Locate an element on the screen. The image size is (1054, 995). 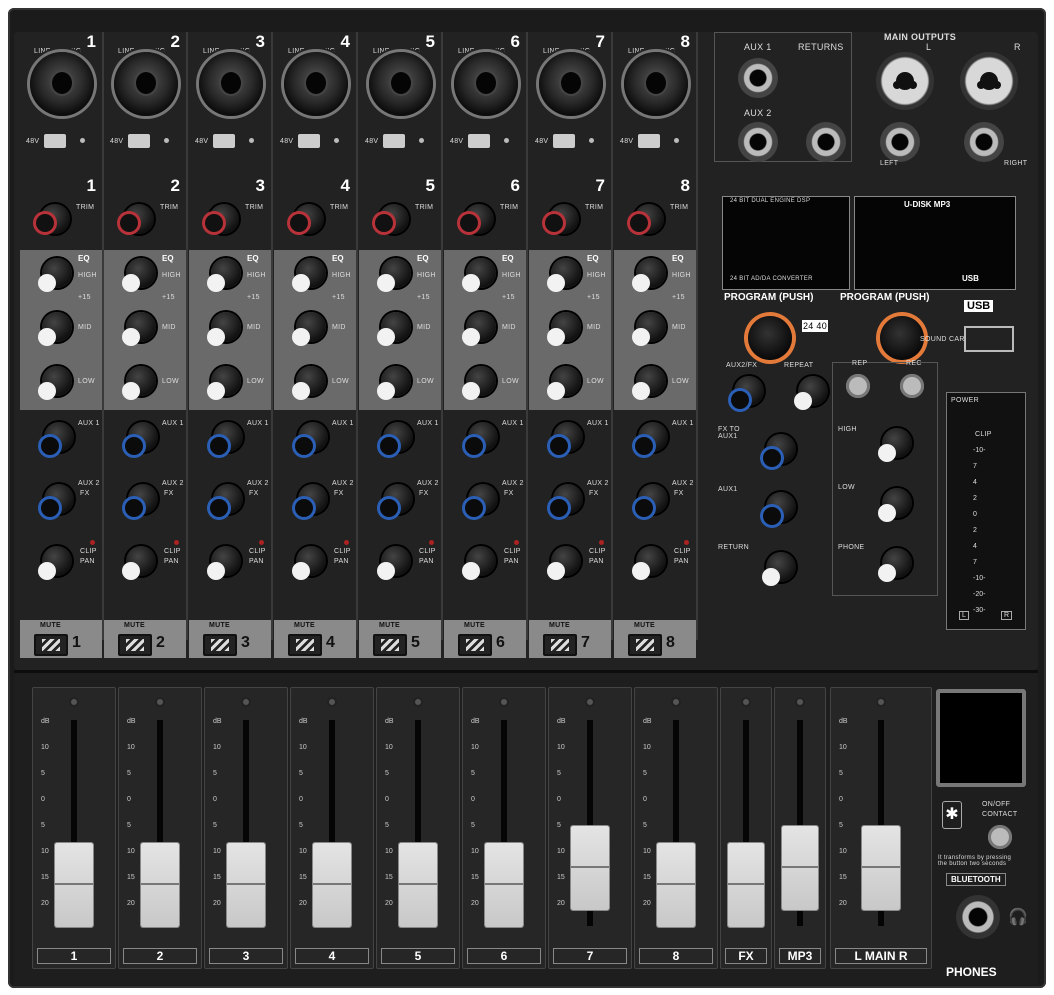
repeat-knob is located at coordinates (811, 393).